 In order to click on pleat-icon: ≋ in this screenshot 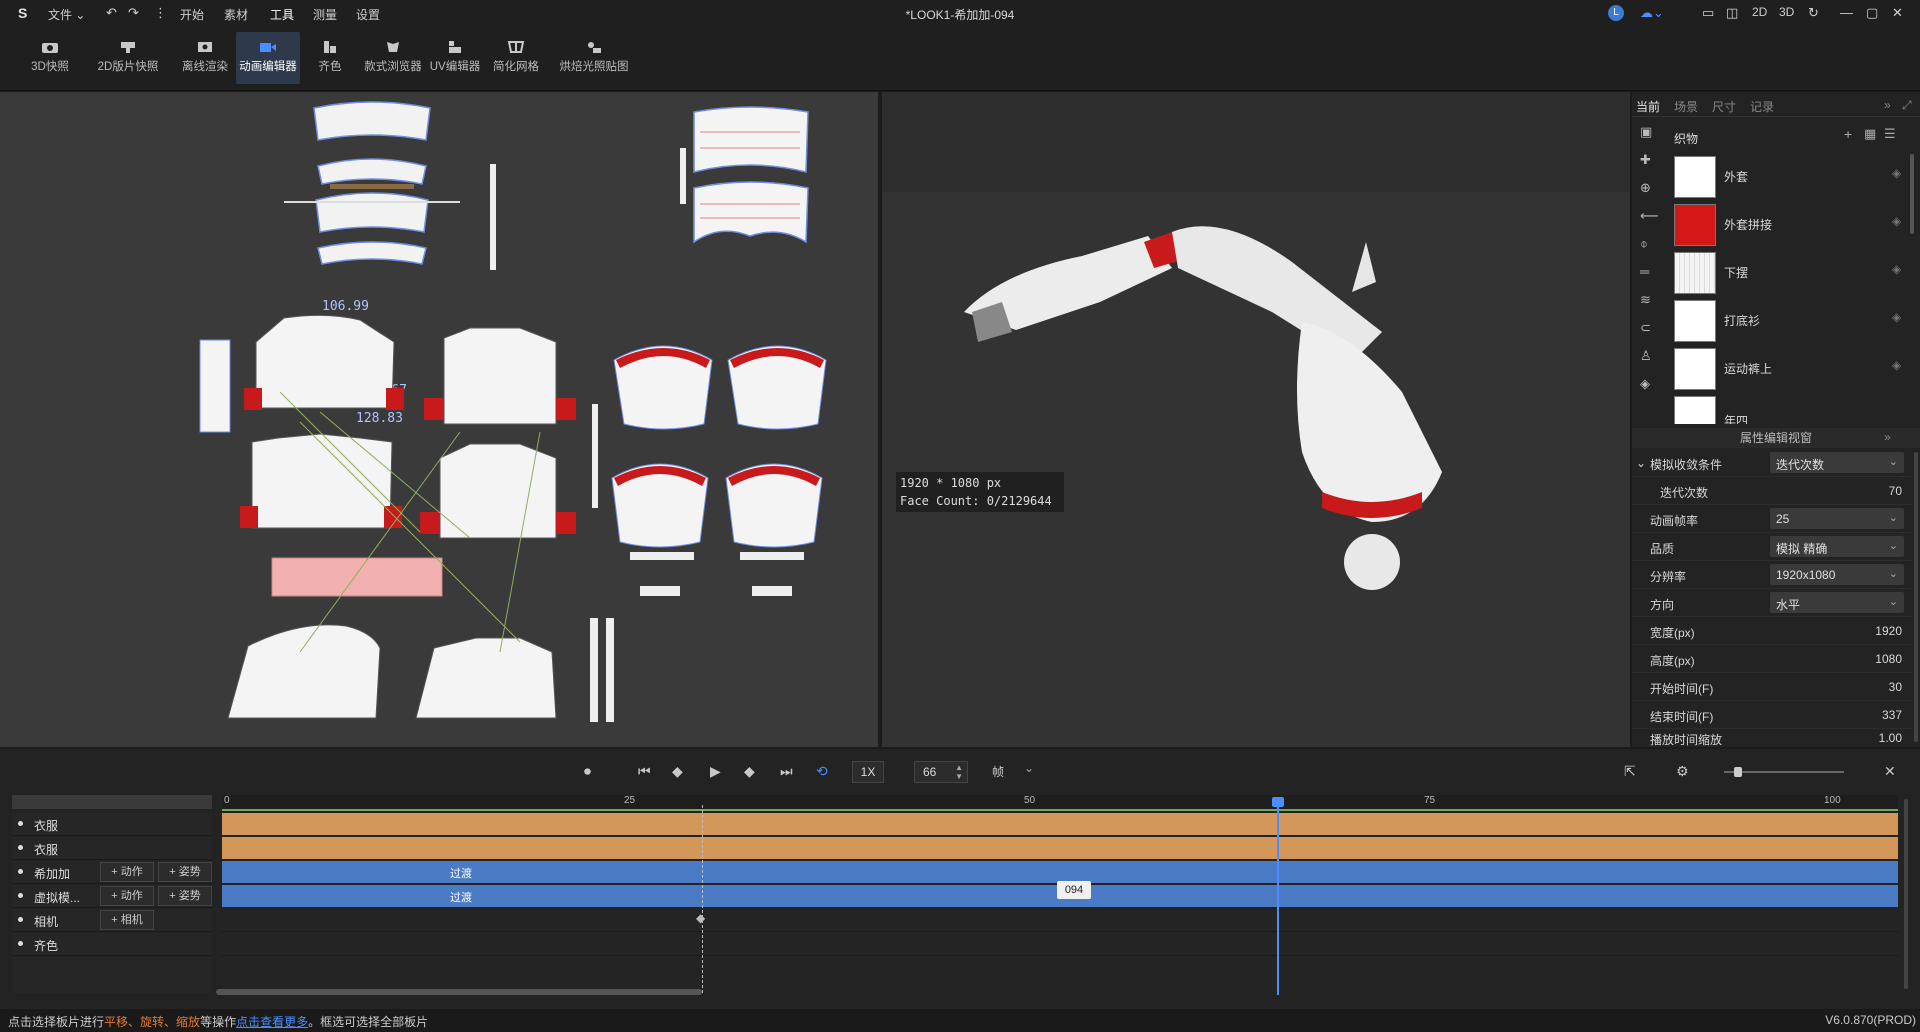, I will do `click(1649, 306)`.